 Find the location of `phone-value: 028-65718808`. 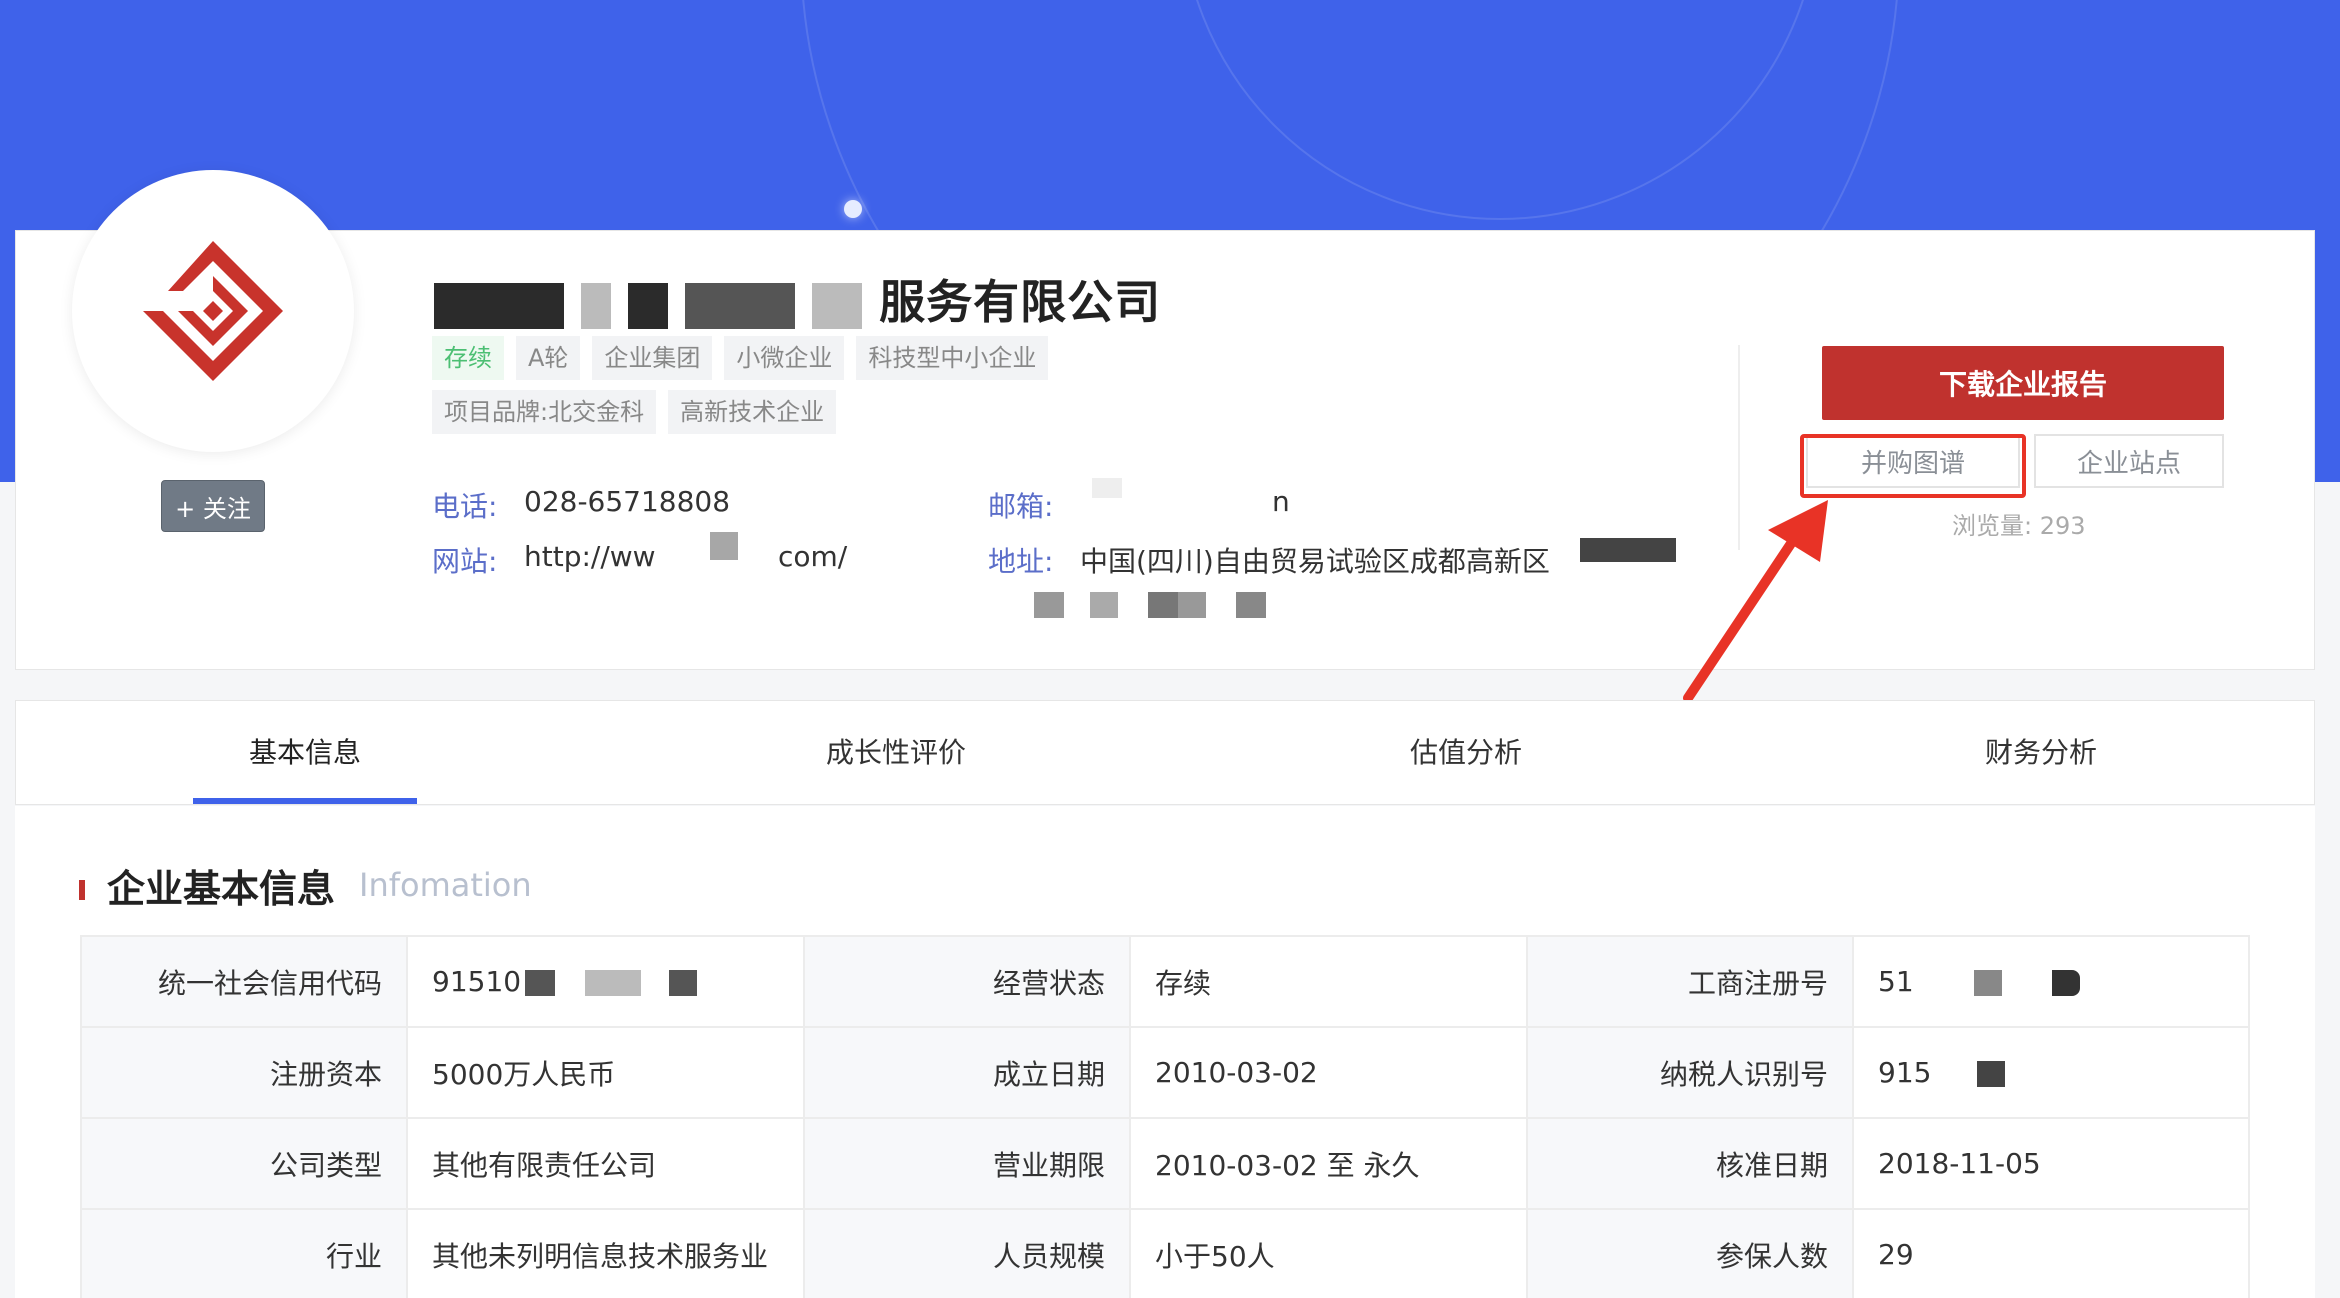

phone-value: 028-65718808 is located at coordinates (627, 501).